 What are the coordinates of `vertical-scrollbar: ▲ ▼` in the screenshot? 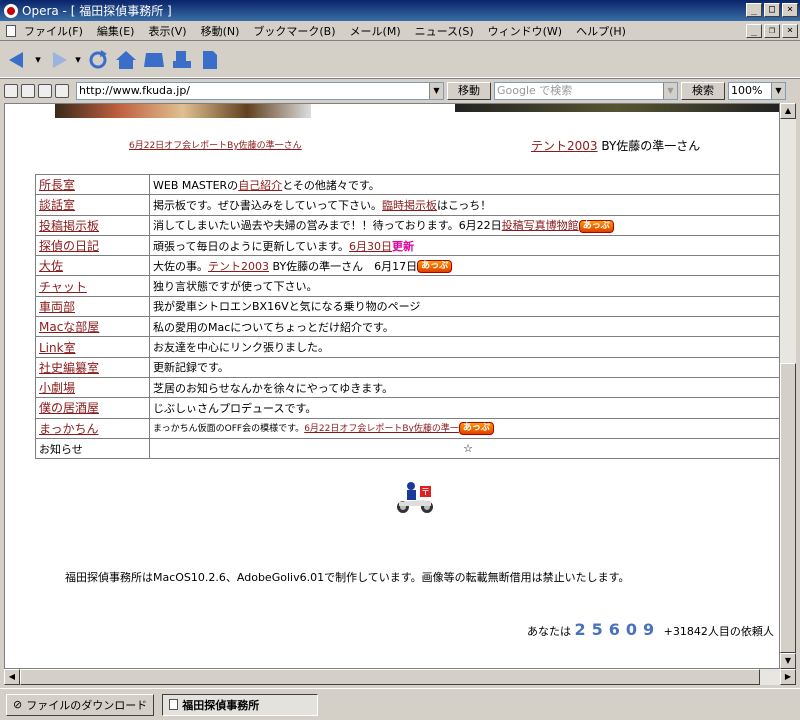 It's located at (788, 386).